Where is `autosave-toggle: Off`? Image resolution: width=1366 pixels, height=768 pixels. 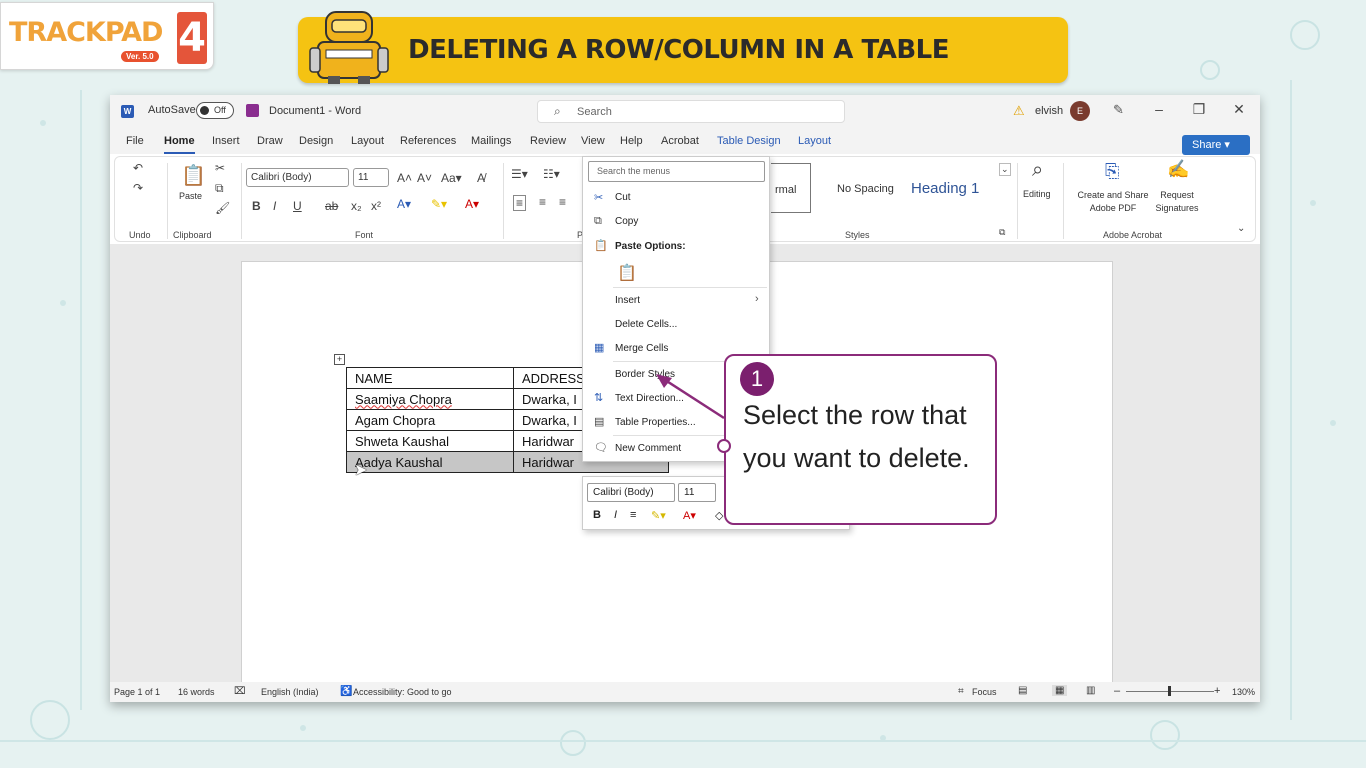
autosave-toggle: Off is located at coordinates (215, 110).